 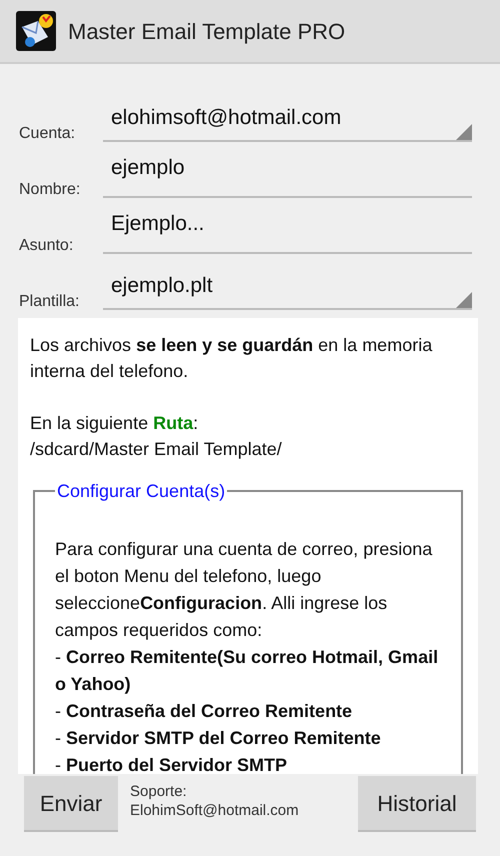 What do you see at coordinates (156, 449) in the screenshot?
I see `path-text: /sdcard/Master Email Template/` at bounding box center [156, 449].